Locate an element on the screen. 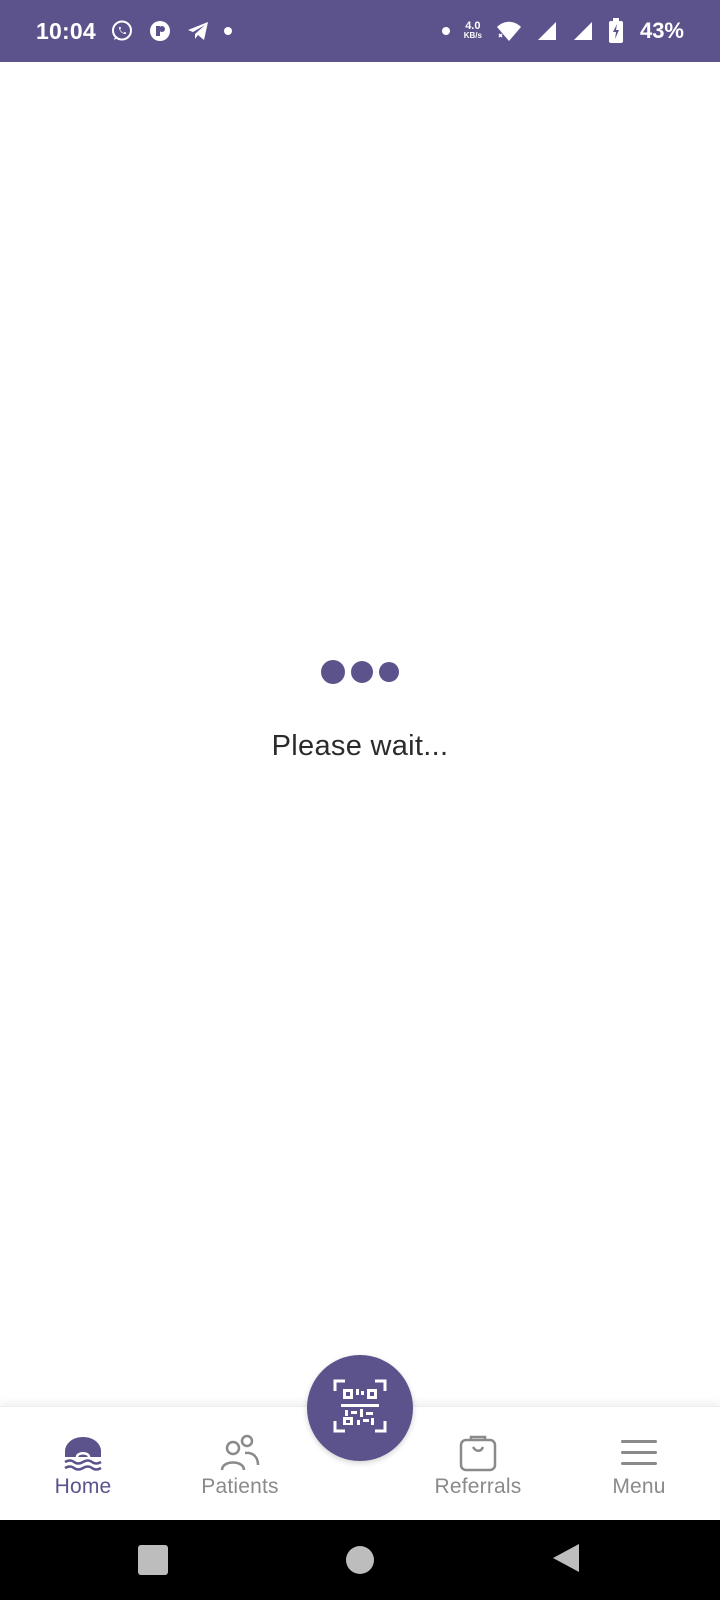 The height and width of the screenshot is (1600, 720). net-speed-value: 4.0 is located at coordinates (473, 26).